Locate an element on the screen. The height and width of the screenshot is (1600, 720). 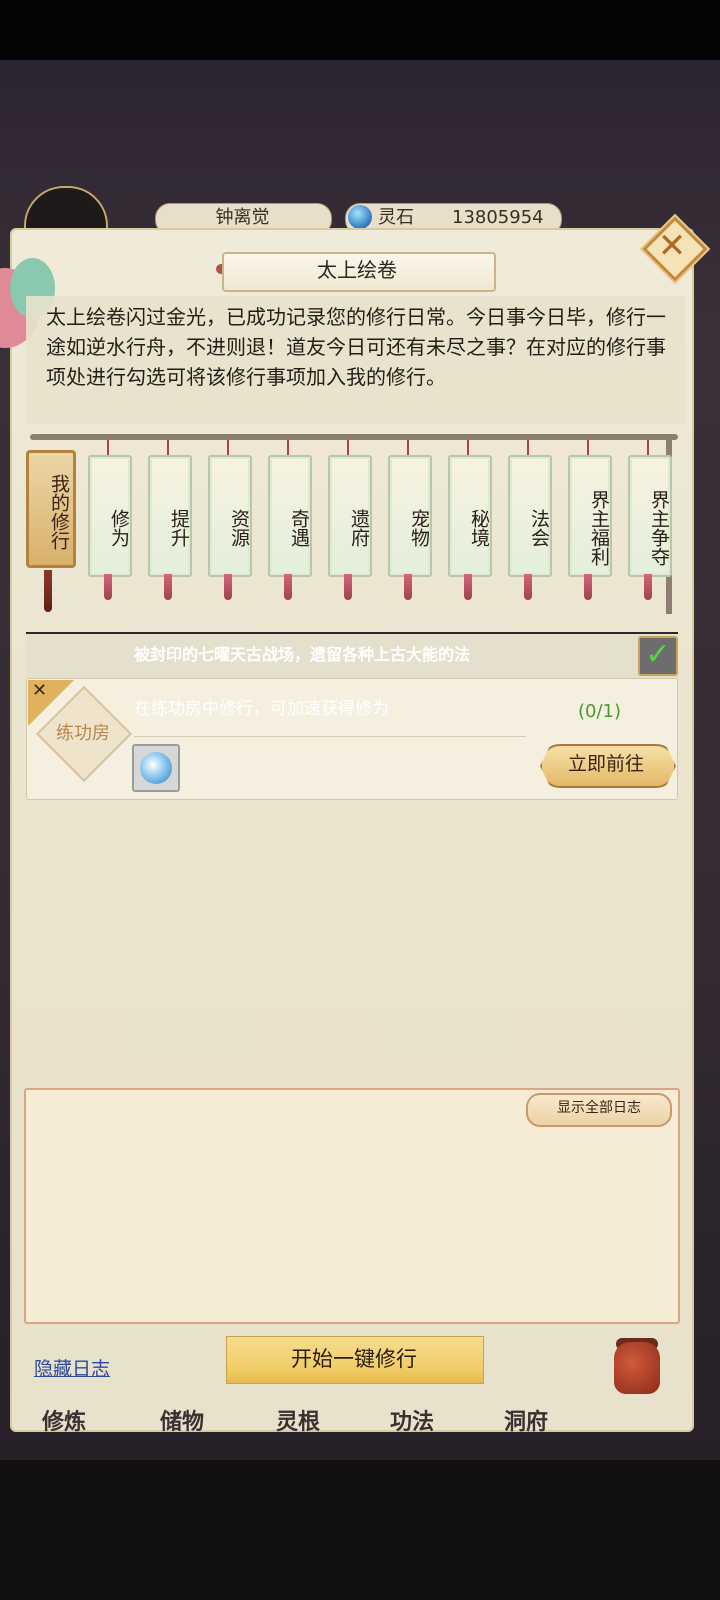
nav-storage: 储物 is located at coordinates (182, 1423).